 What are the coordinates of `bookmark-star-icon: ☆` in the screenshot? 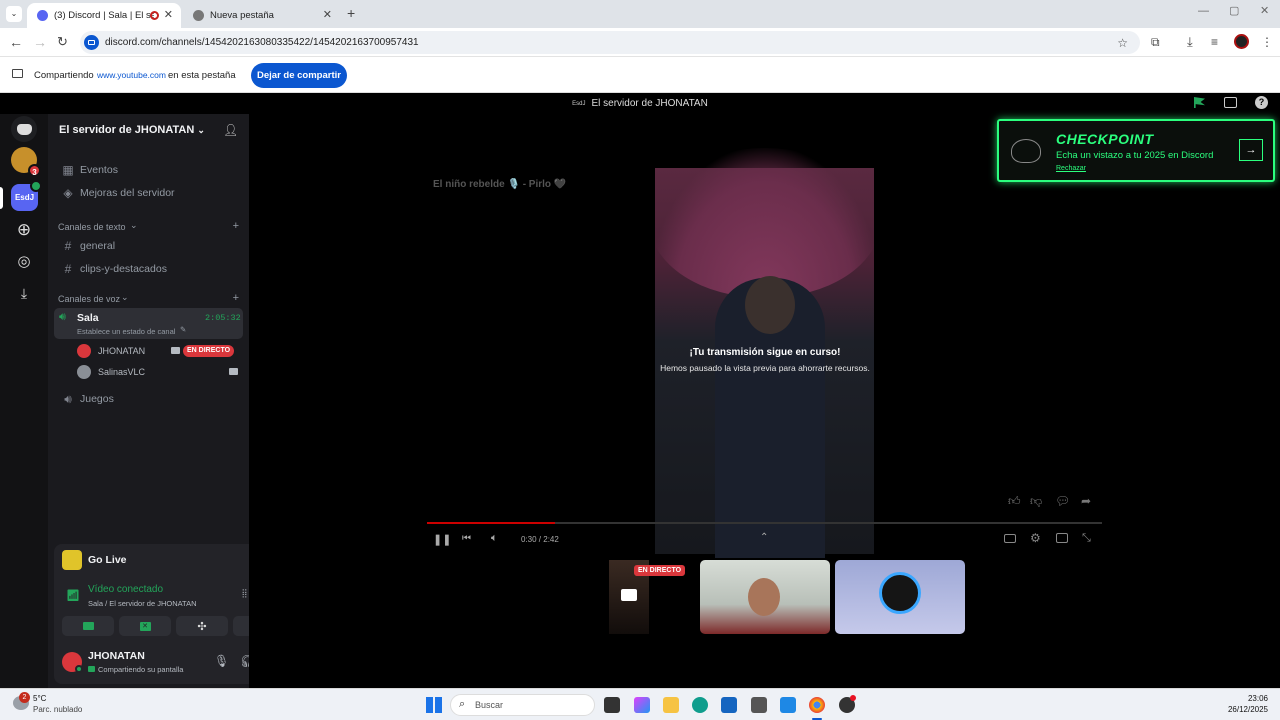 It's located at (1122, 43).